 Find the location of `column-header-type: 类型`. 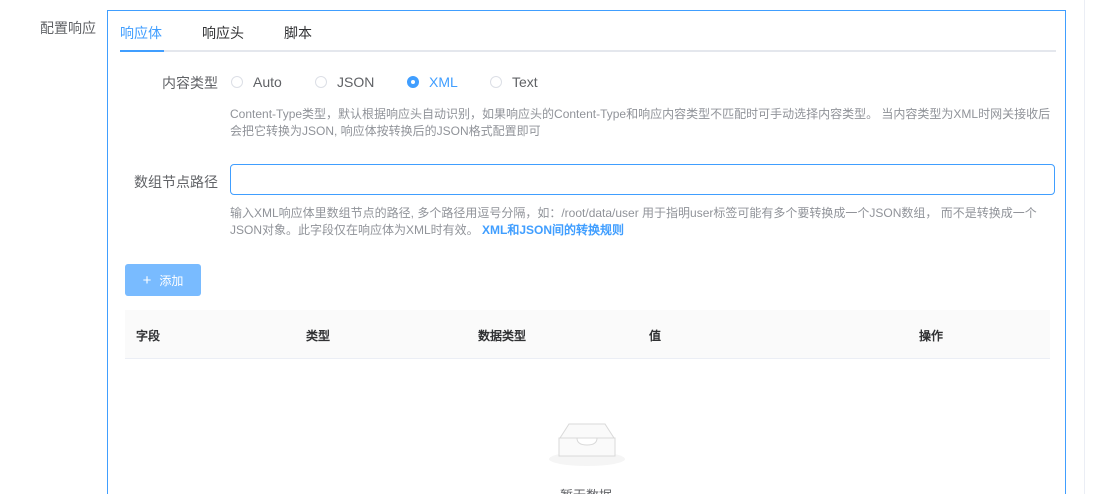

column-header-type: 类型 is located at coordinates (318, 336).